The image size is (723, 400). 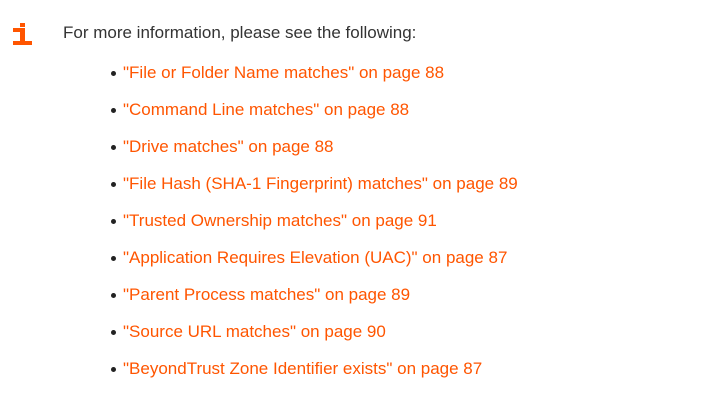 What do you see at coordinates (283, 72) in the screenshot?
I see `reference-link: "File or Folder Name matches" on page 88` at bounding box center [283, 72].